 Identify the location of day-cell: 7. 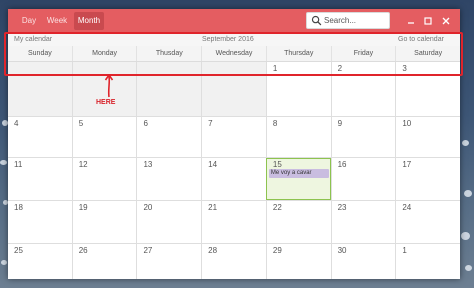
(233, 137).